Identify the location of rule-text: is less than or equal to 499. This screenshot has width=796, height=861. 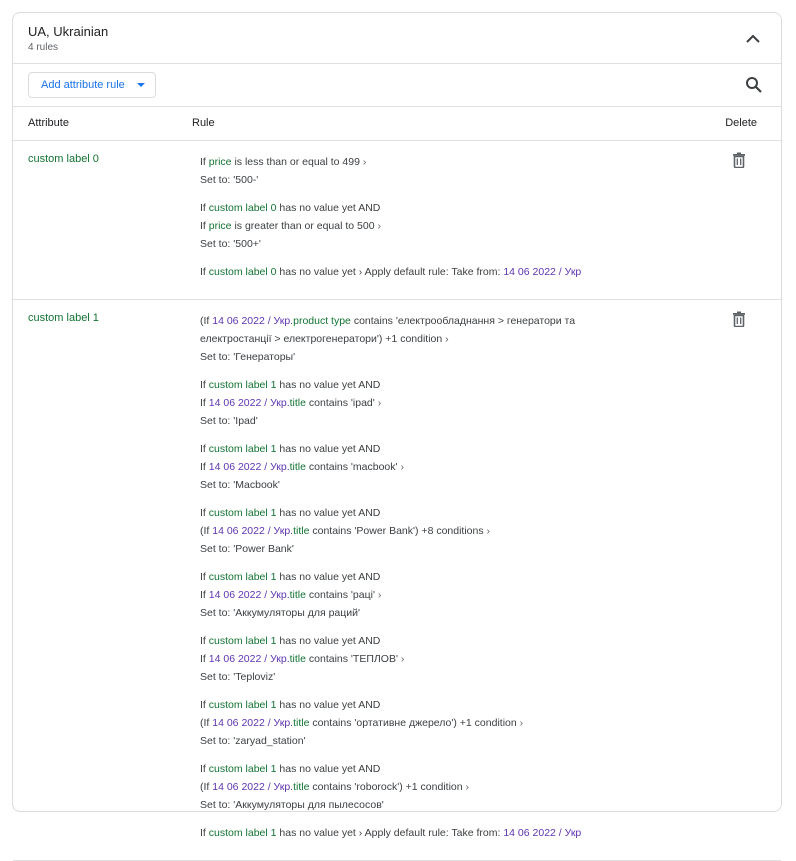
(297, 162).